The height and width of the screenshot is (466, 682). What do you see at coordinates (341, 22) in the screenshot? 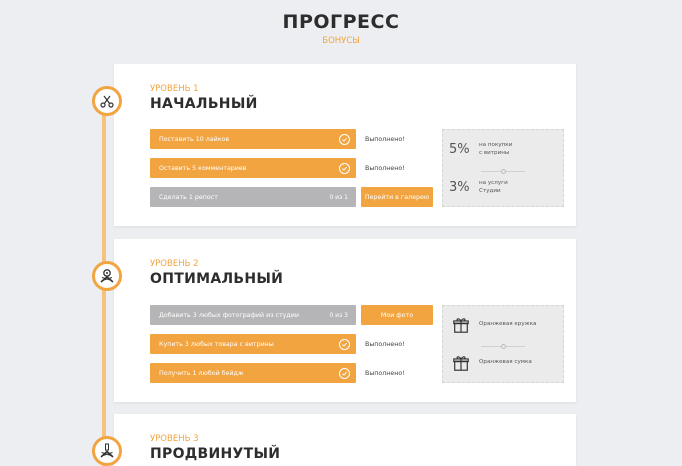
I see `page-title: ПРОГРЕСС` at bounding box center [341, 22].